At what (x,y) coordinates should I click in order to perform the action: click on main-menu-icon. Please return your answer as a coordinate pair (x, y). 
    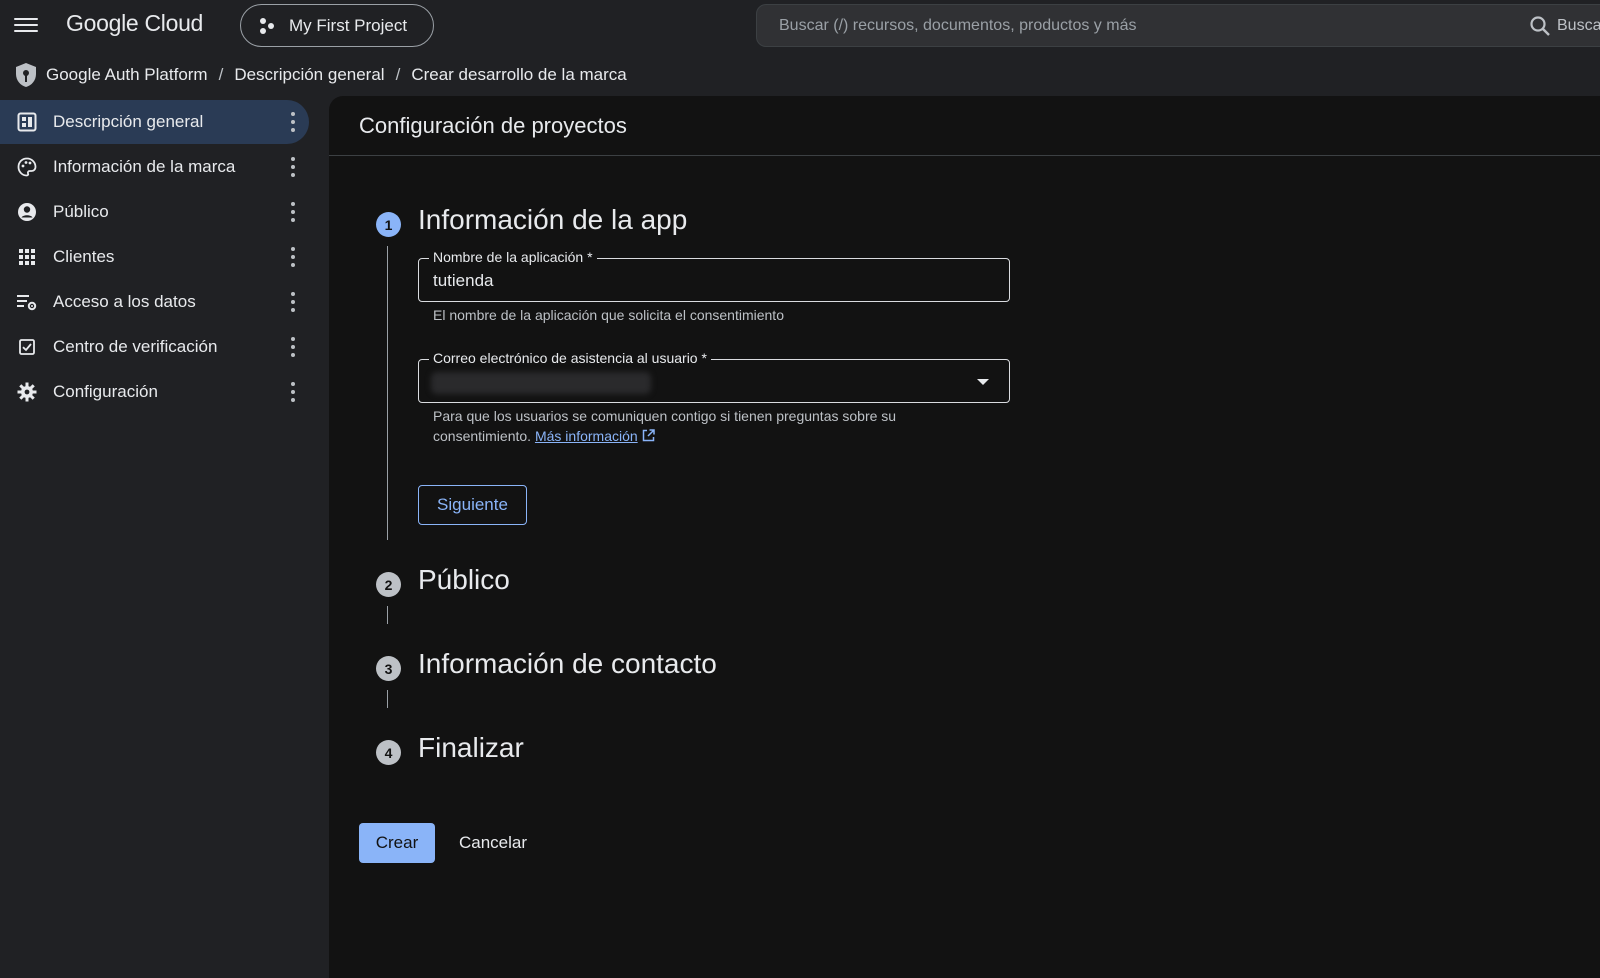
    Looking at the image, I should click on (26, 25).